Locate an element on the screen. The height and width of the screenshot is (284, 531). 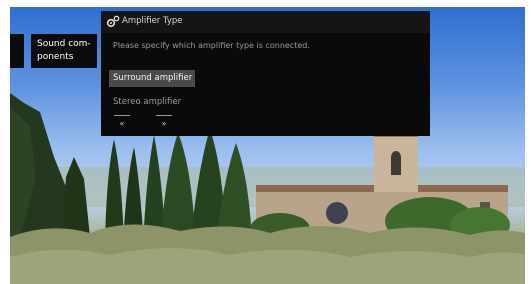
double-left-arrow-icon: « is located at coordinates (122, 123).